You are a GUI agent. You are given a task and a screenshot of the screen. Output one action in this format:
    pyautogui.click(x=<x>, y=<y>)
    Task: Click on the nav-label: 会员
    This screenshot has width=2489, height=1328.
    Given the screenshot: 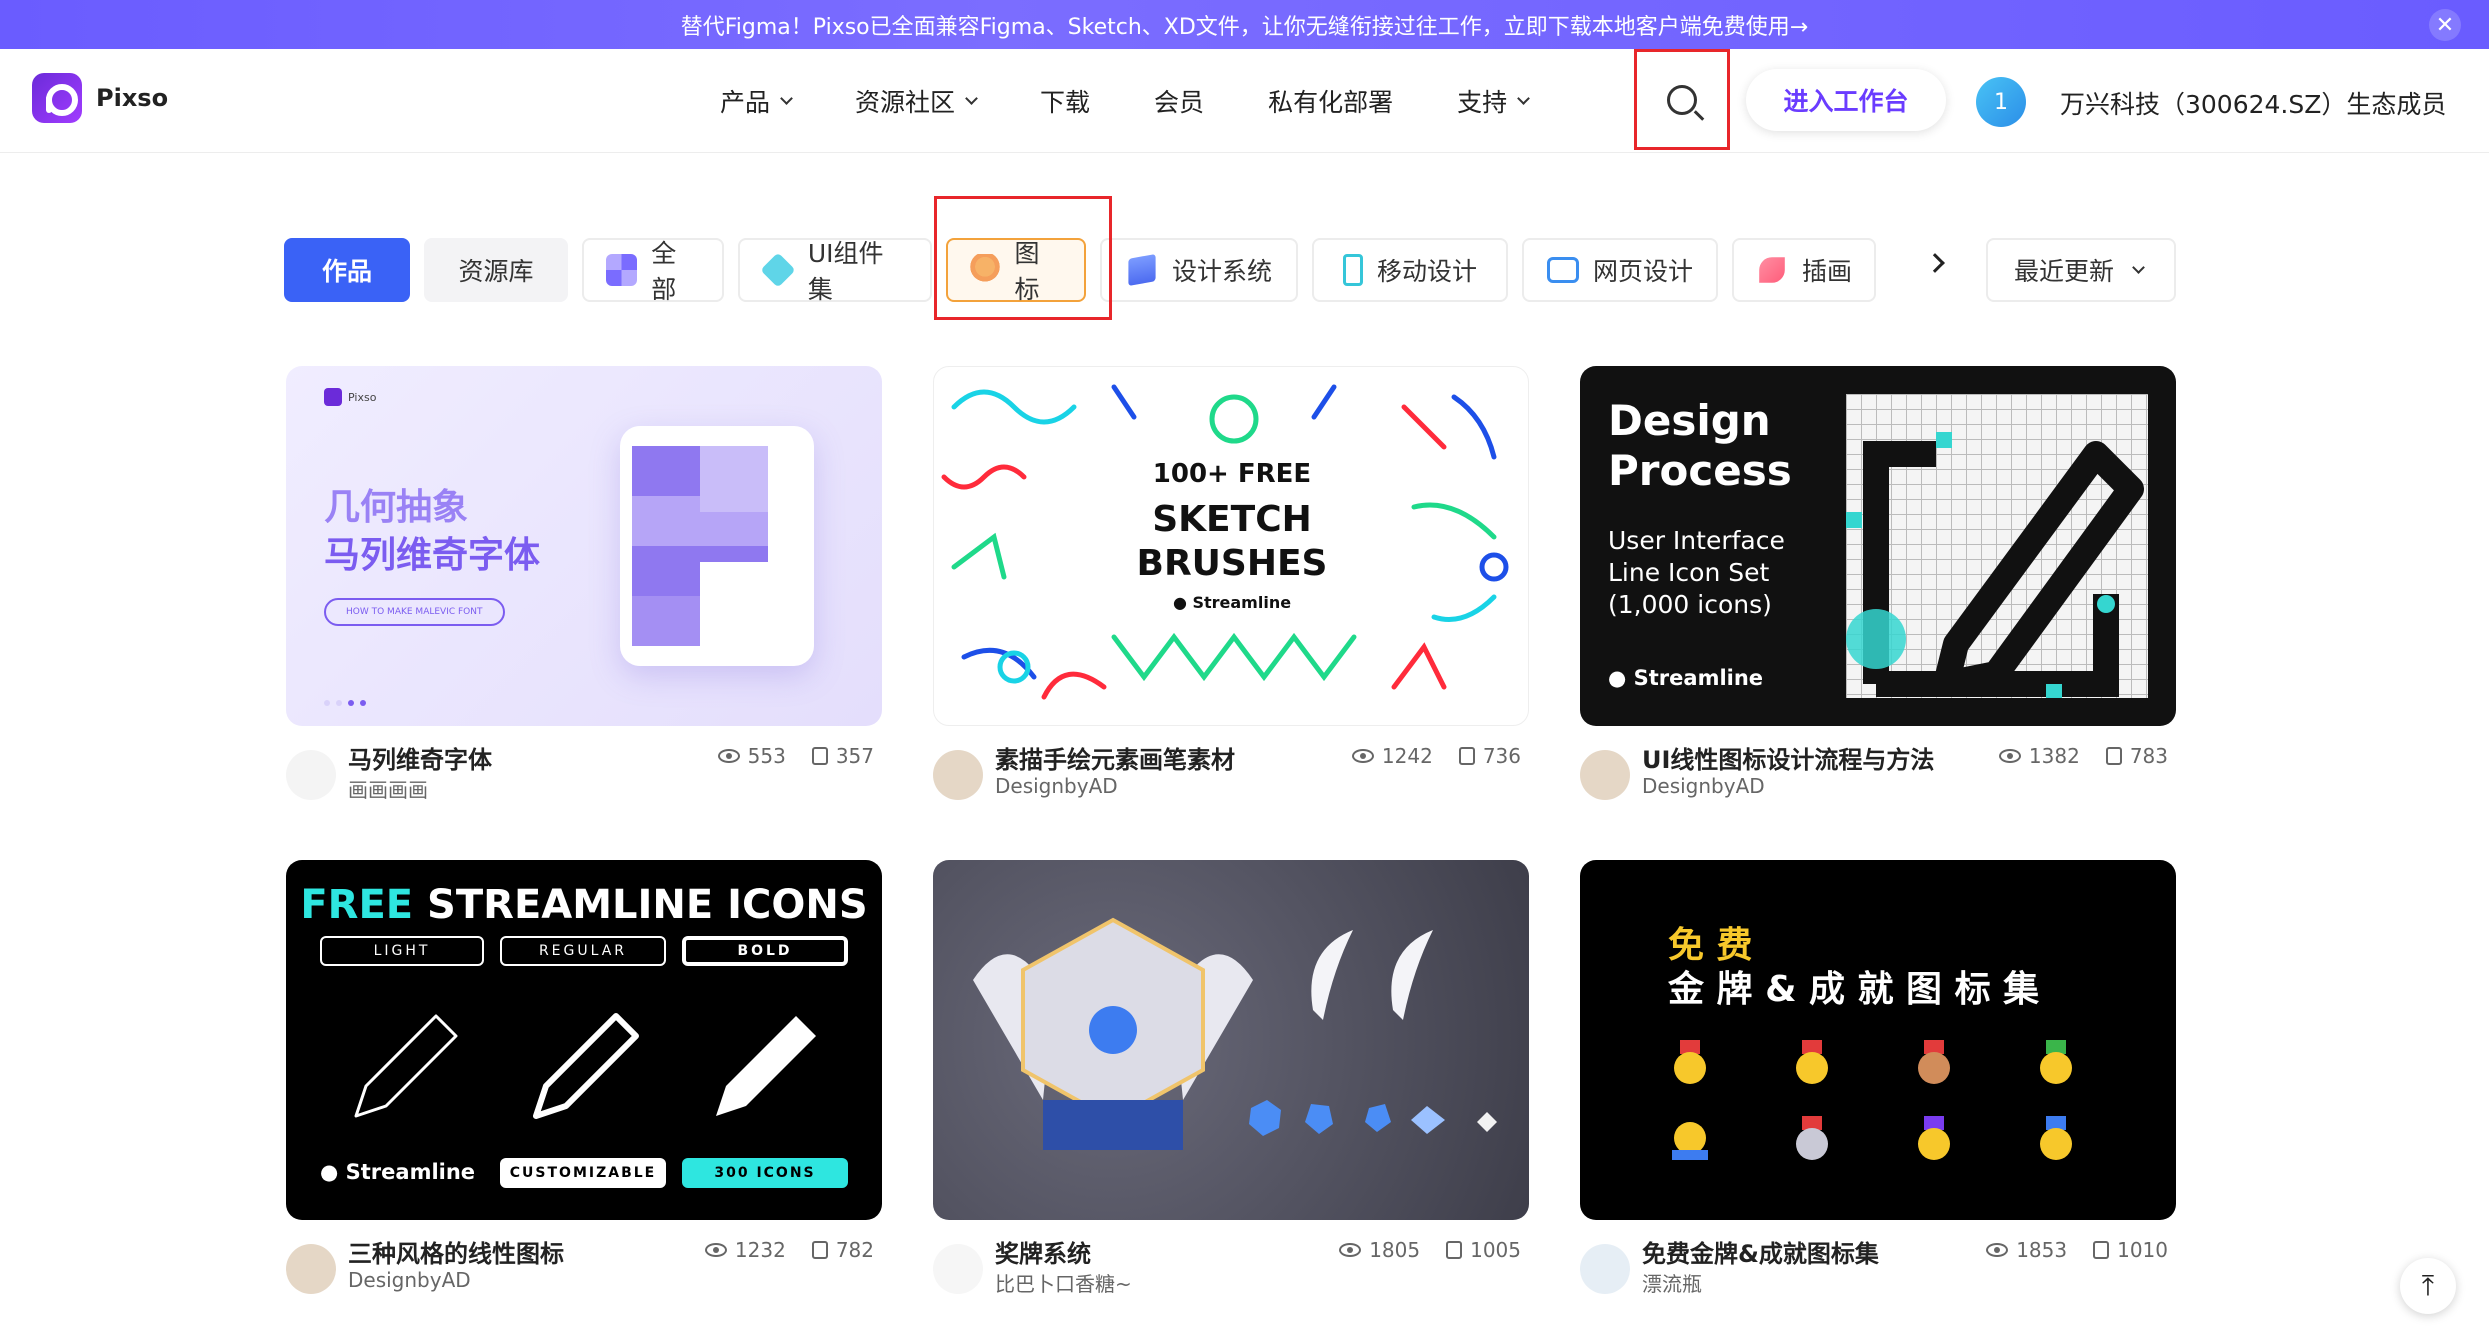 What is the action you would take?
    pyautogui.click(x=1179, y=102)
    